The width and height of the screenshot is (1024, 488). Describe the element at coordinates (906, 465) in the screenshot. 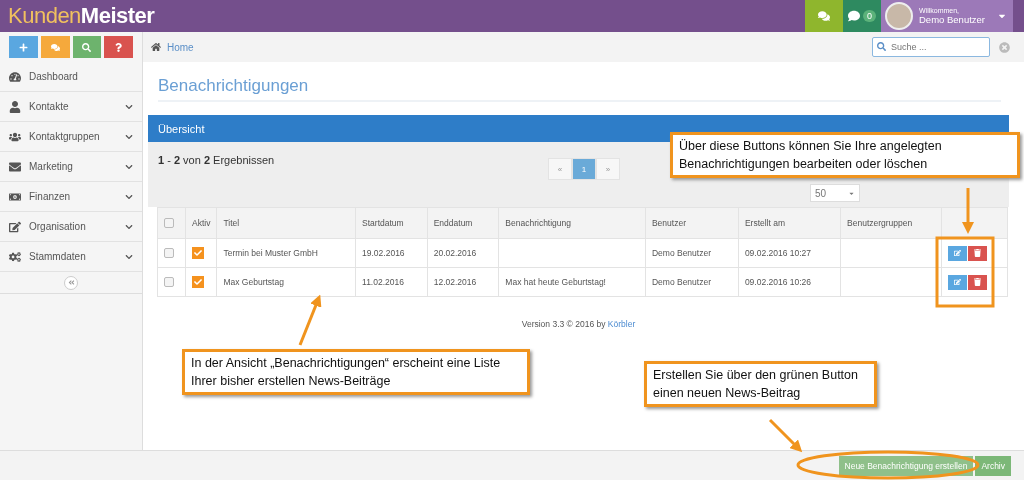

I see `create-button: Neue Benachrichtigung erstellen` at that location.